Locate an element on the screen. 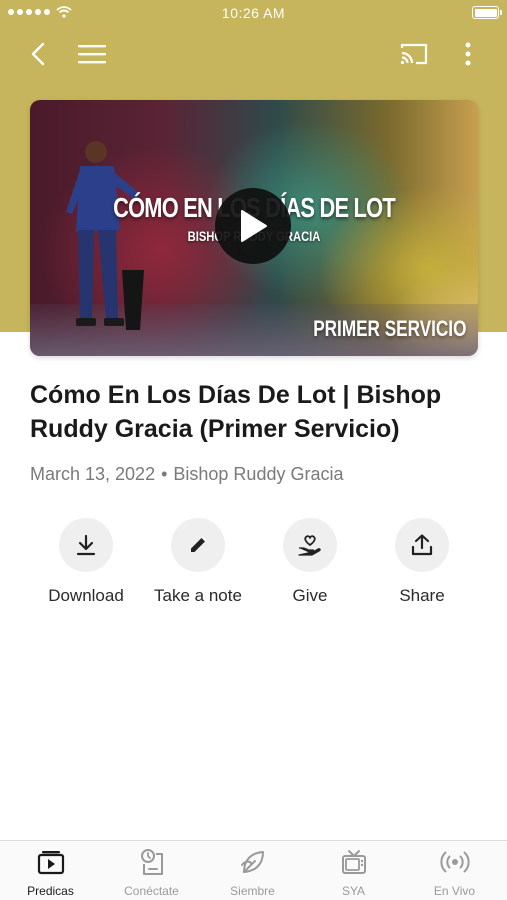 The height and width of the screenshot is (900, 507). share-circle is located at coordinates (422, 545).